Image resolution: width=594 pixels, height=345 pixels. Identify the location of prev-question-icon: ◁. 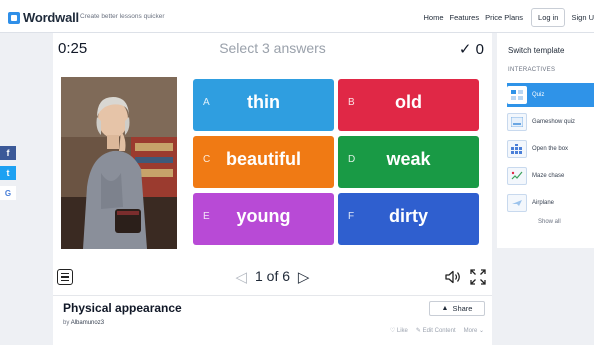
(242, 277).